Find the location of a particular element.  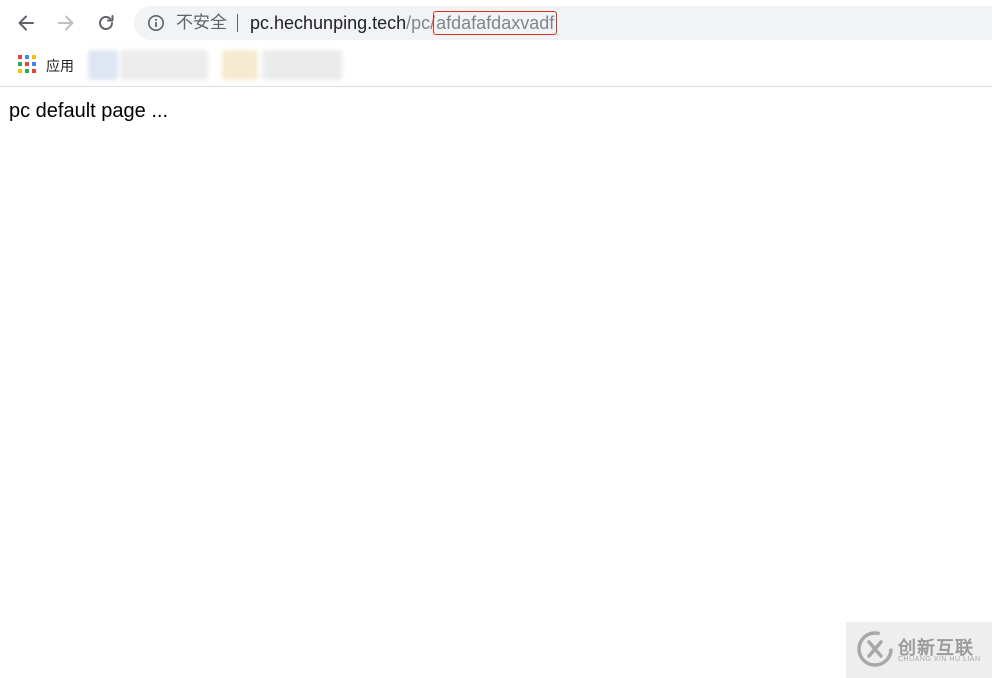

reload-button is located at coordinates (106, 23).